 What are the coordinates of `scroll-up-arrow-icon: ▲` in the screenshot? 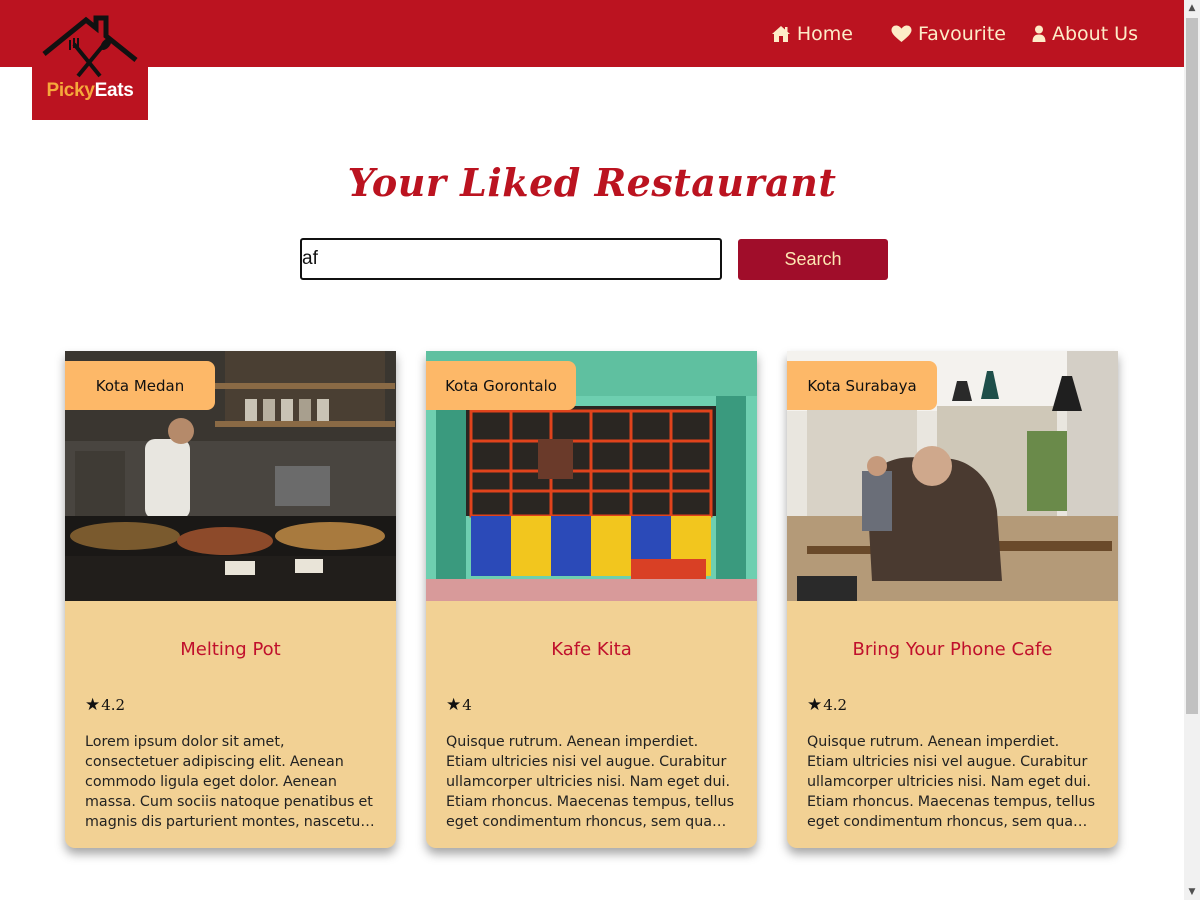 It's located at (1192, 8).